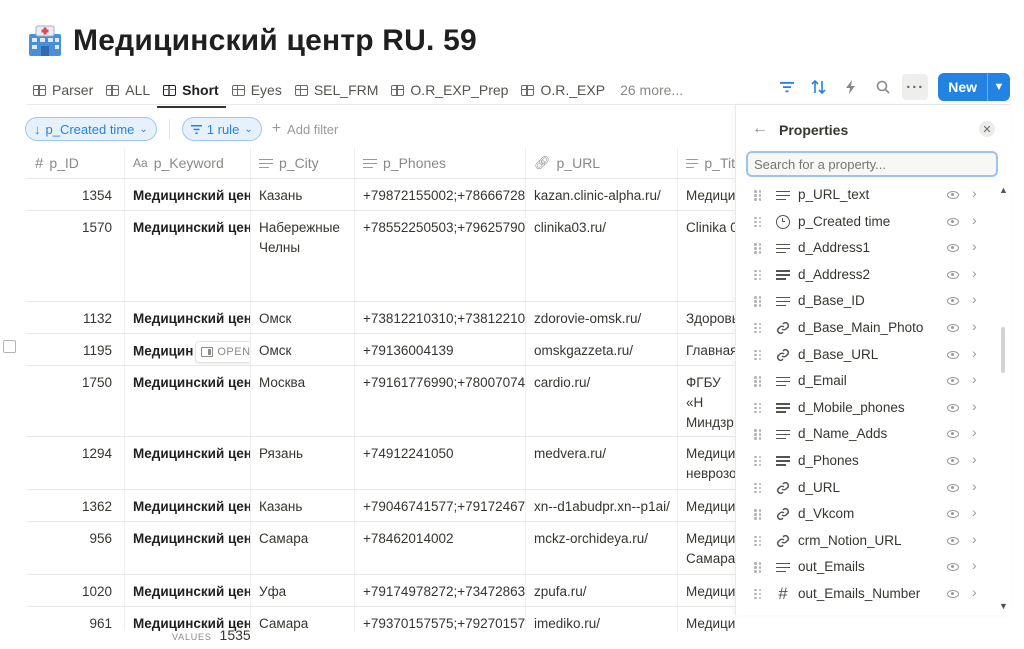 This screenshot has height=649, width=1024. Describe the element at coordinates (63, 90) in the screenshot. I see `tab-parser: Parser` at that location.